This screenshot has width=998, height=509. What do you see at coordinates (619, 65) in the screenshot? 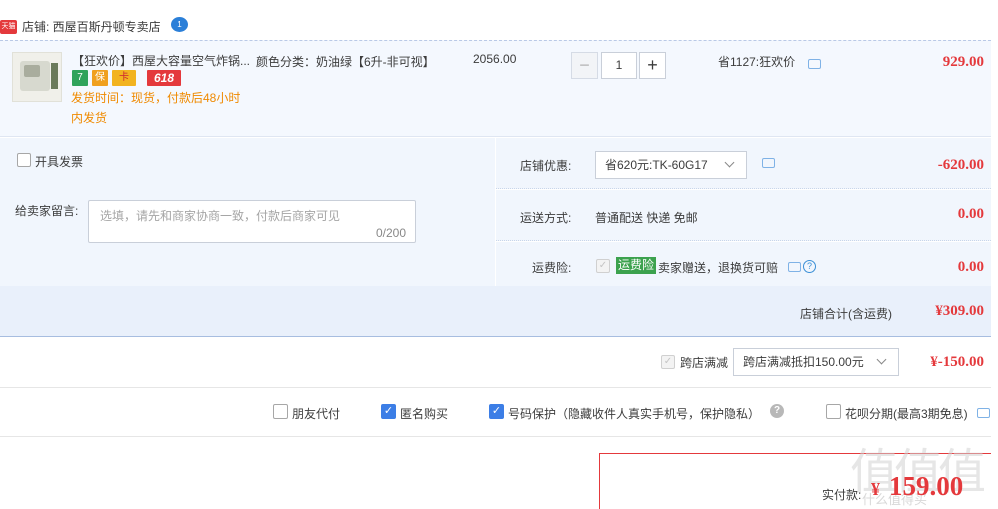
I see `quantity-input: 1` at bounding box center [619, 65].